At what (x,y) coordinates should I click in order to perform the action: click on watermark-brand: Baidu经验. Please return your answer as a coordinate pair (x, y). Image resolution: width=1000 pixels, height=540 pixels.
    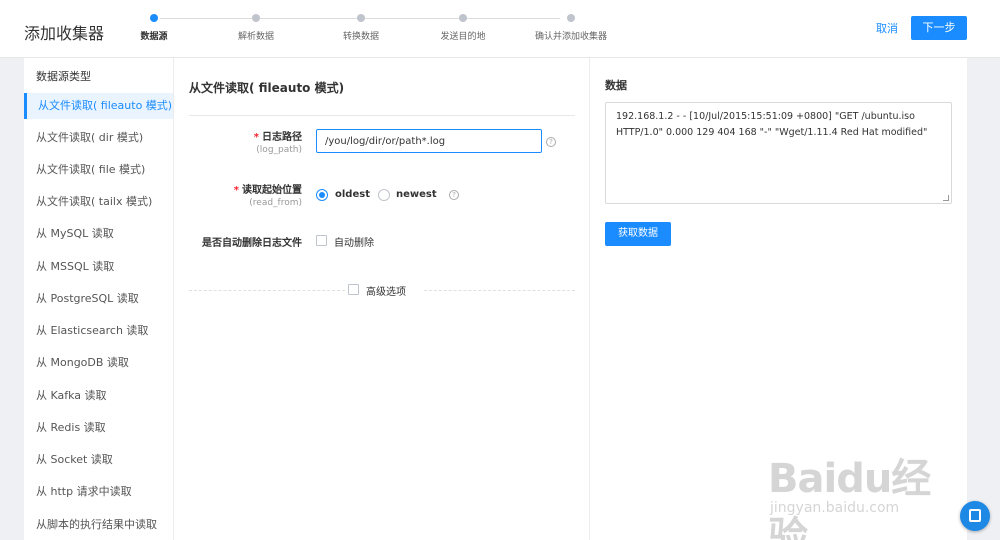
    Looking at the image, I should click on (849, 498).